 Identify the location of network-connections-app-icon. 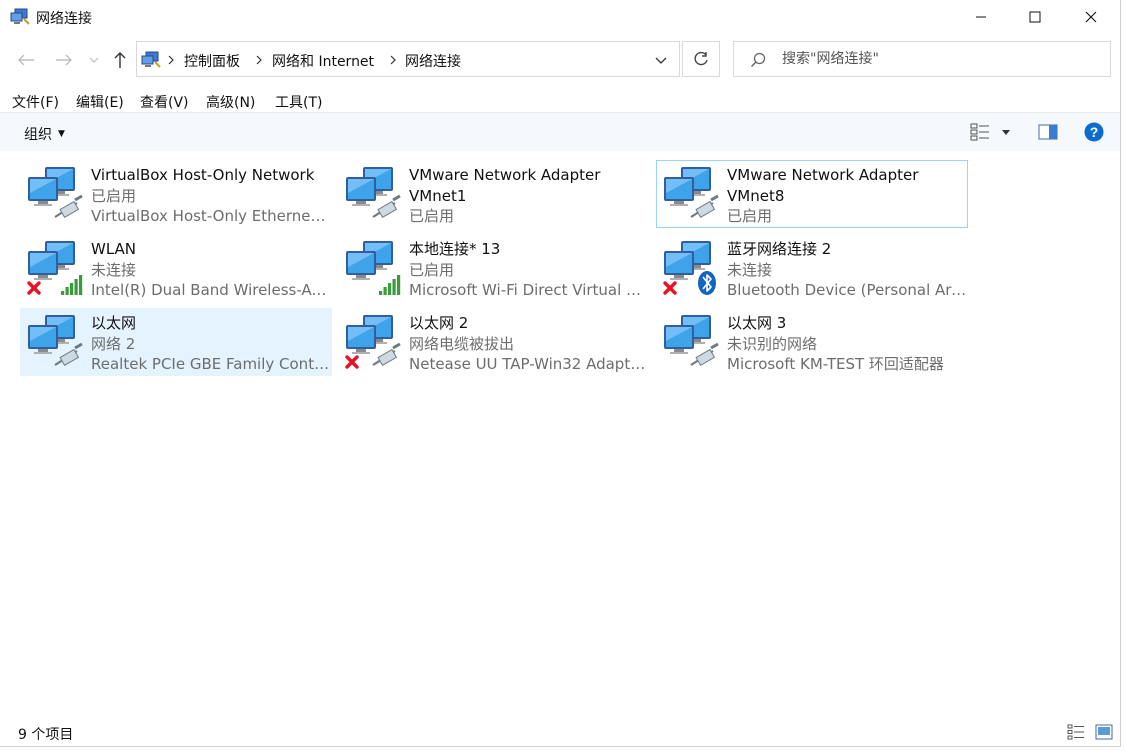
(20, 16).